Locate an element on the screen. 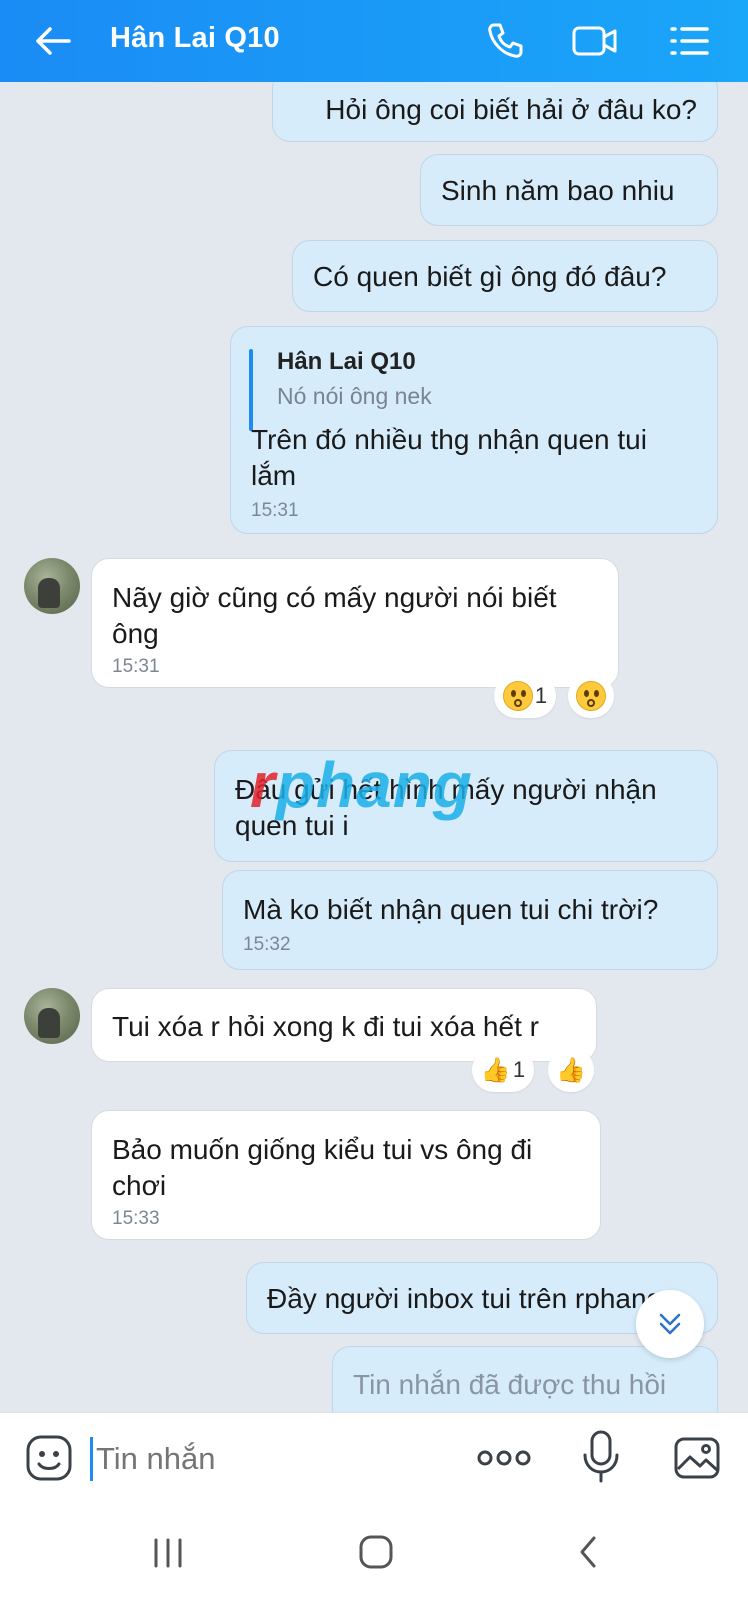 This screenshot has width=748, height=1600. system-back-icon is located at coordinates (589, 1552).